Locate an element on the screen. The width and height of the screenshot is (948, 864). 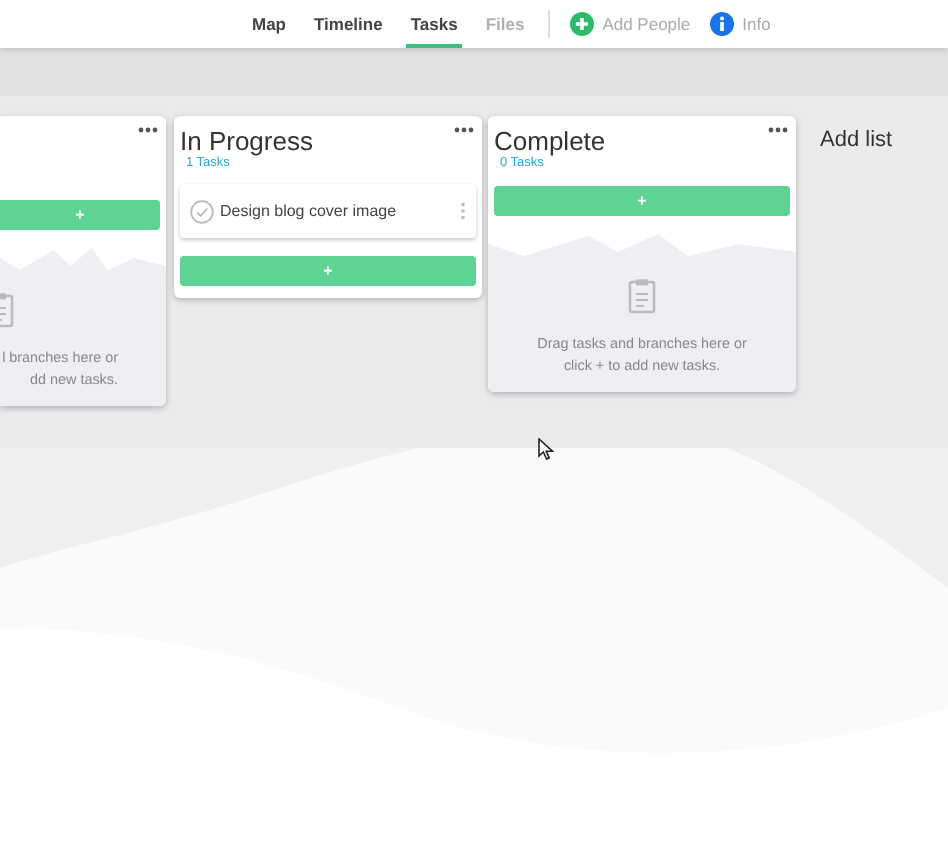
task-title: Design blog cover image is located at coordinates (309, 211).